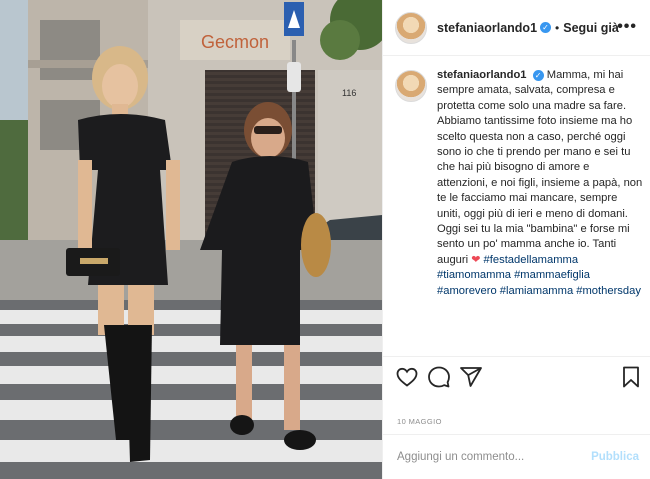  I want to click on caption-avatar, so click(411, 86).